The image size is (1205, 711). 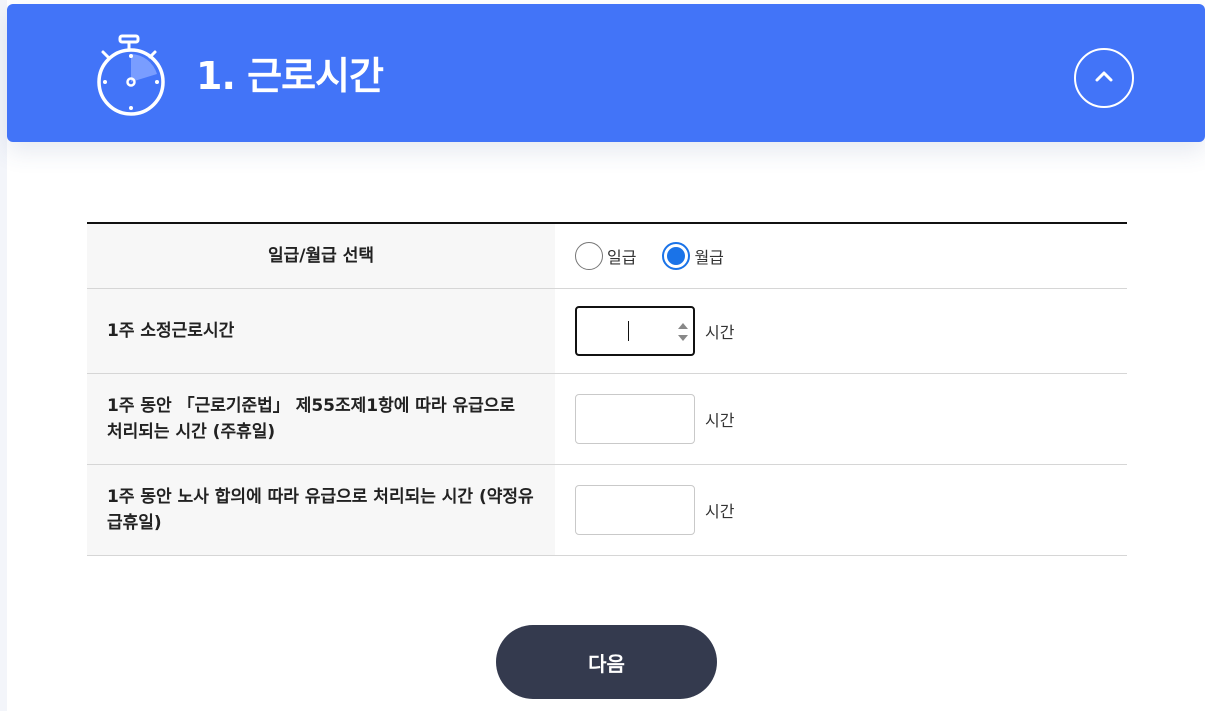 I want to click on form-row-pay-type: 일급/월급 선택 일급 월급, so click(x=607, y=256).